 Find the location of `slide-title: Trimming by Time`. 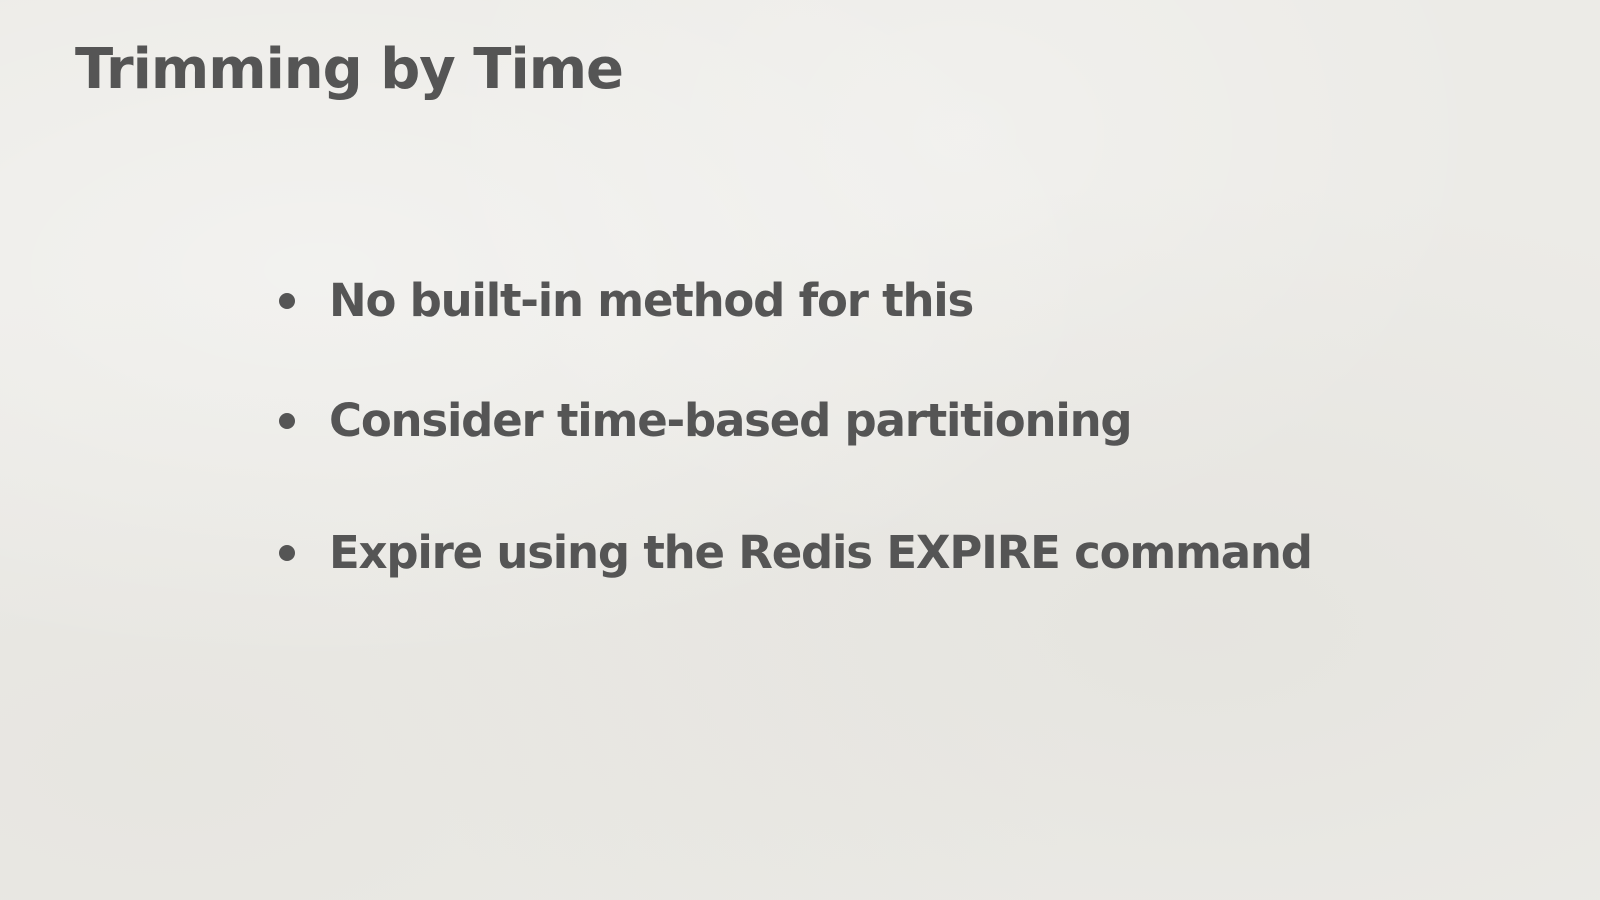

slide-title: Trimming by Time is located at coordinates (349, 69).